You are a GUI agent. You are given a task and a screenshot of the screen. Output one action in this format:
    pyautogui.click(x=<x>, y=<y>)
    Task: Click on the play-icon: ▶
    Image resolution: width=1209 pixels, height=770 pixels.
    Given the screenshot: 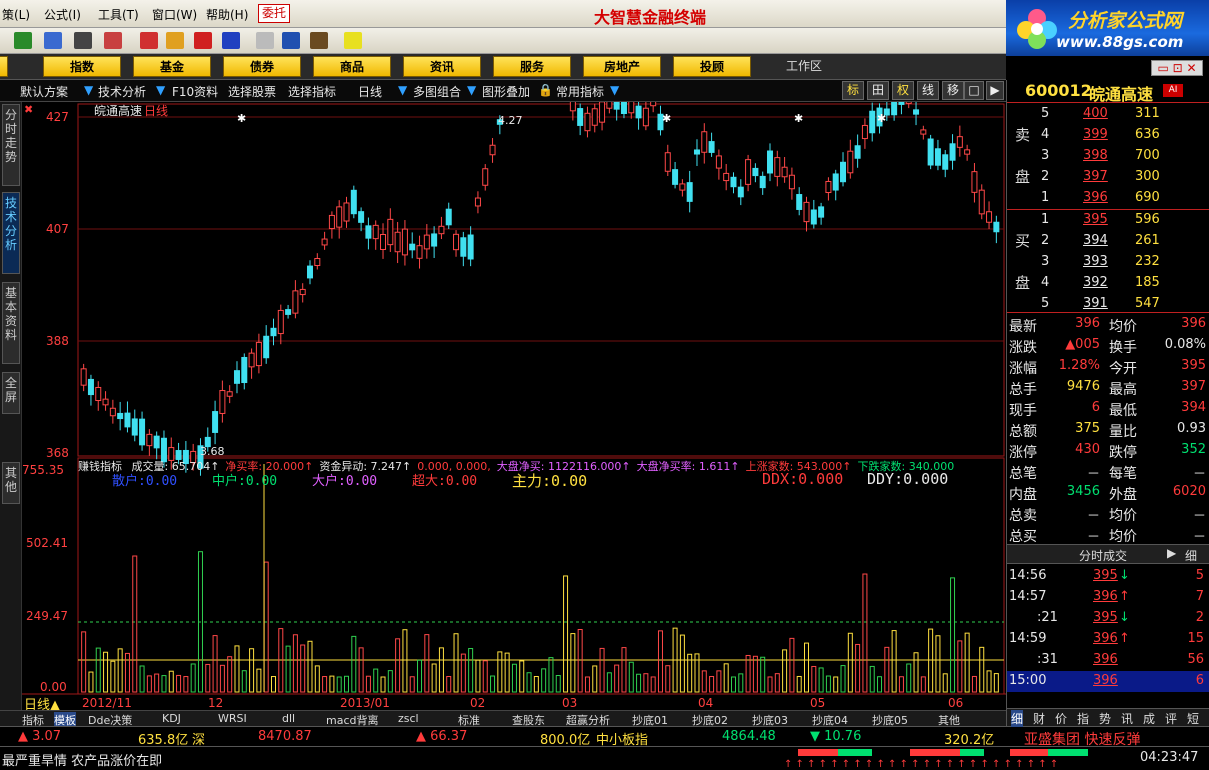 What is the action you would take?
    pyautogui.click(x=1171, y=553)
    